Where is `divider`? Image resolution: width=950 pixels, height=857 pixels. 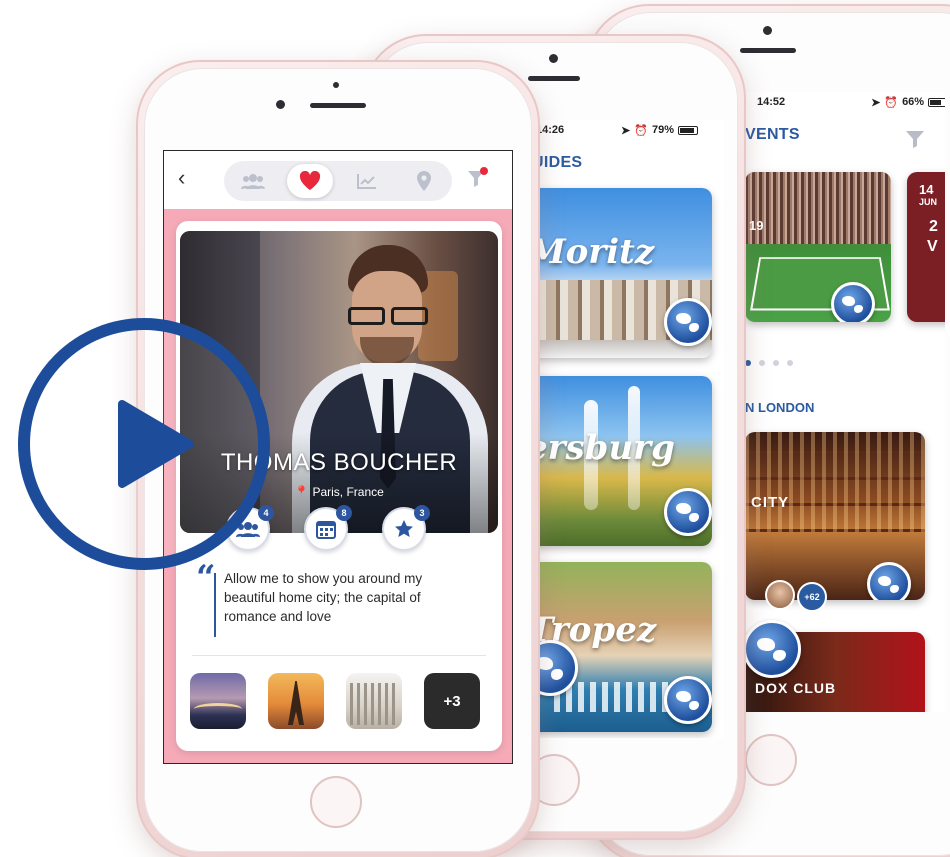
divider is located at coordinates (339, 655).